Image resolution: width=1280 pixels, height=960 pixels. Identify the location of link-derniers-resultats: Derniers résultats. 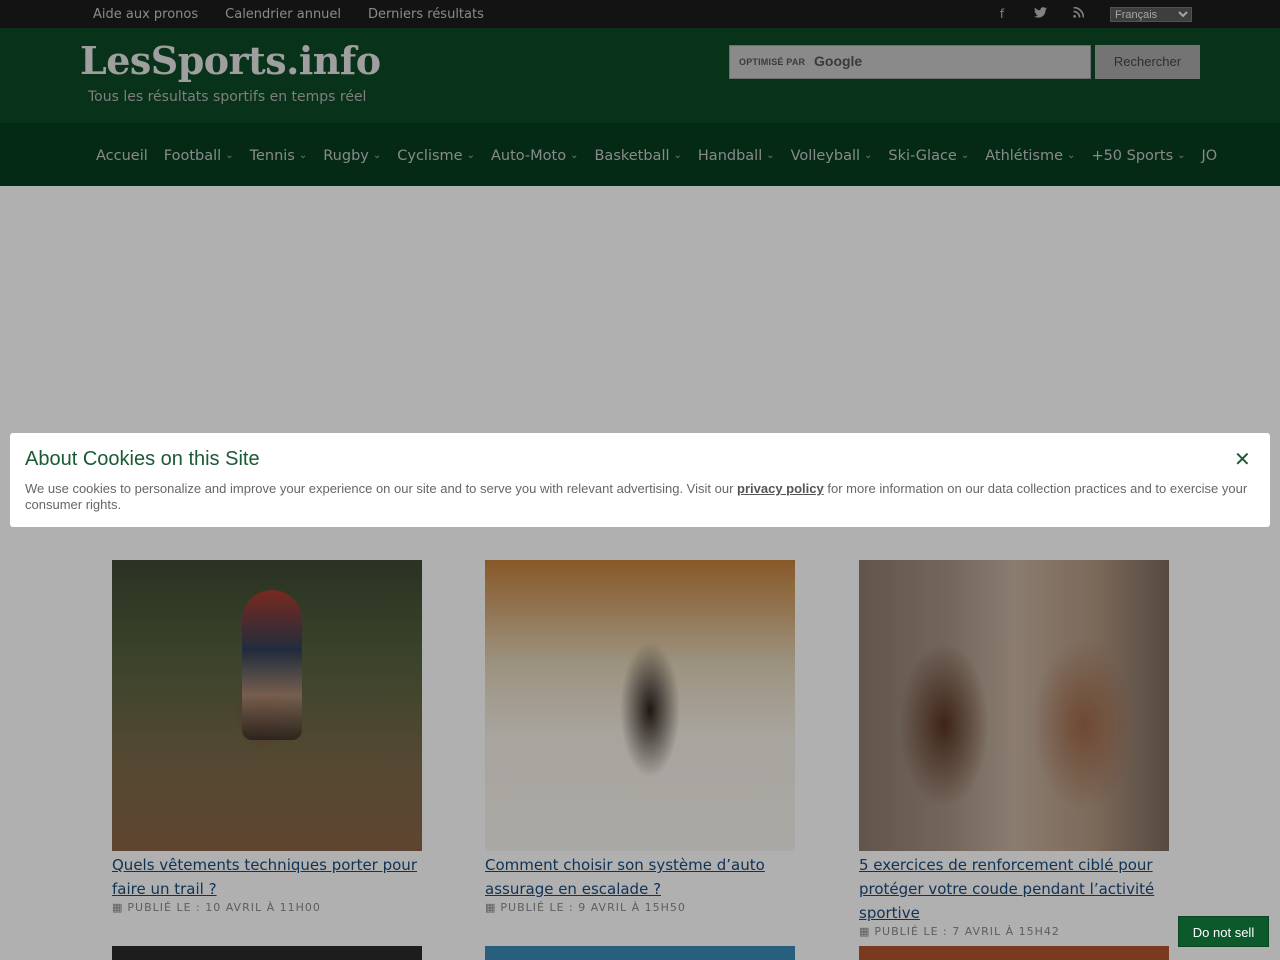
(426, 14).